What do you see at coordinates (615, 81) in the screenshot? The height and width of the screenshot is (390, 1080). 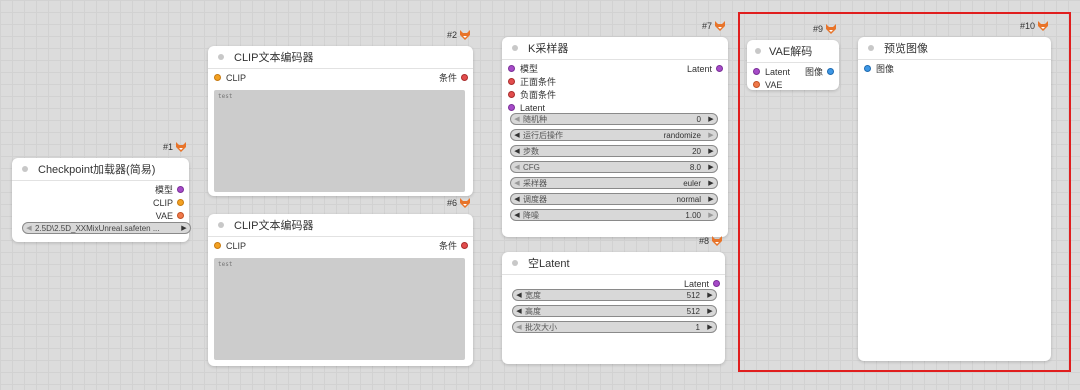 I see `input-slot-positive: 正面条件` at bounding box center [615, 81].